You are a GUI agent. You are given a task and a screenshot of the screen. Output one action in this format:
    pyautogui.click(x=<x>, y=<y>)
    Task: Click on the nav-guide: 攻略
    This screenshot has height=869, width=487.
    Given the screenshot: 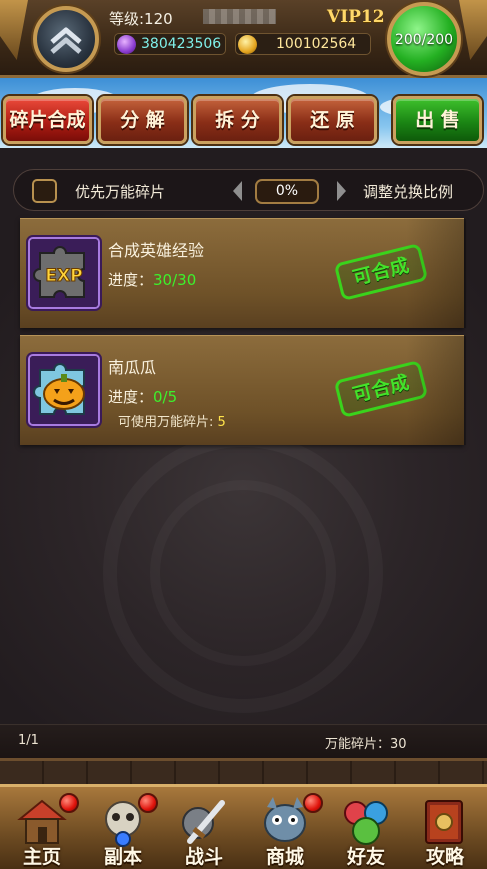 What is the action you would take?
    pyautogui.click(x=445, y=828)
    